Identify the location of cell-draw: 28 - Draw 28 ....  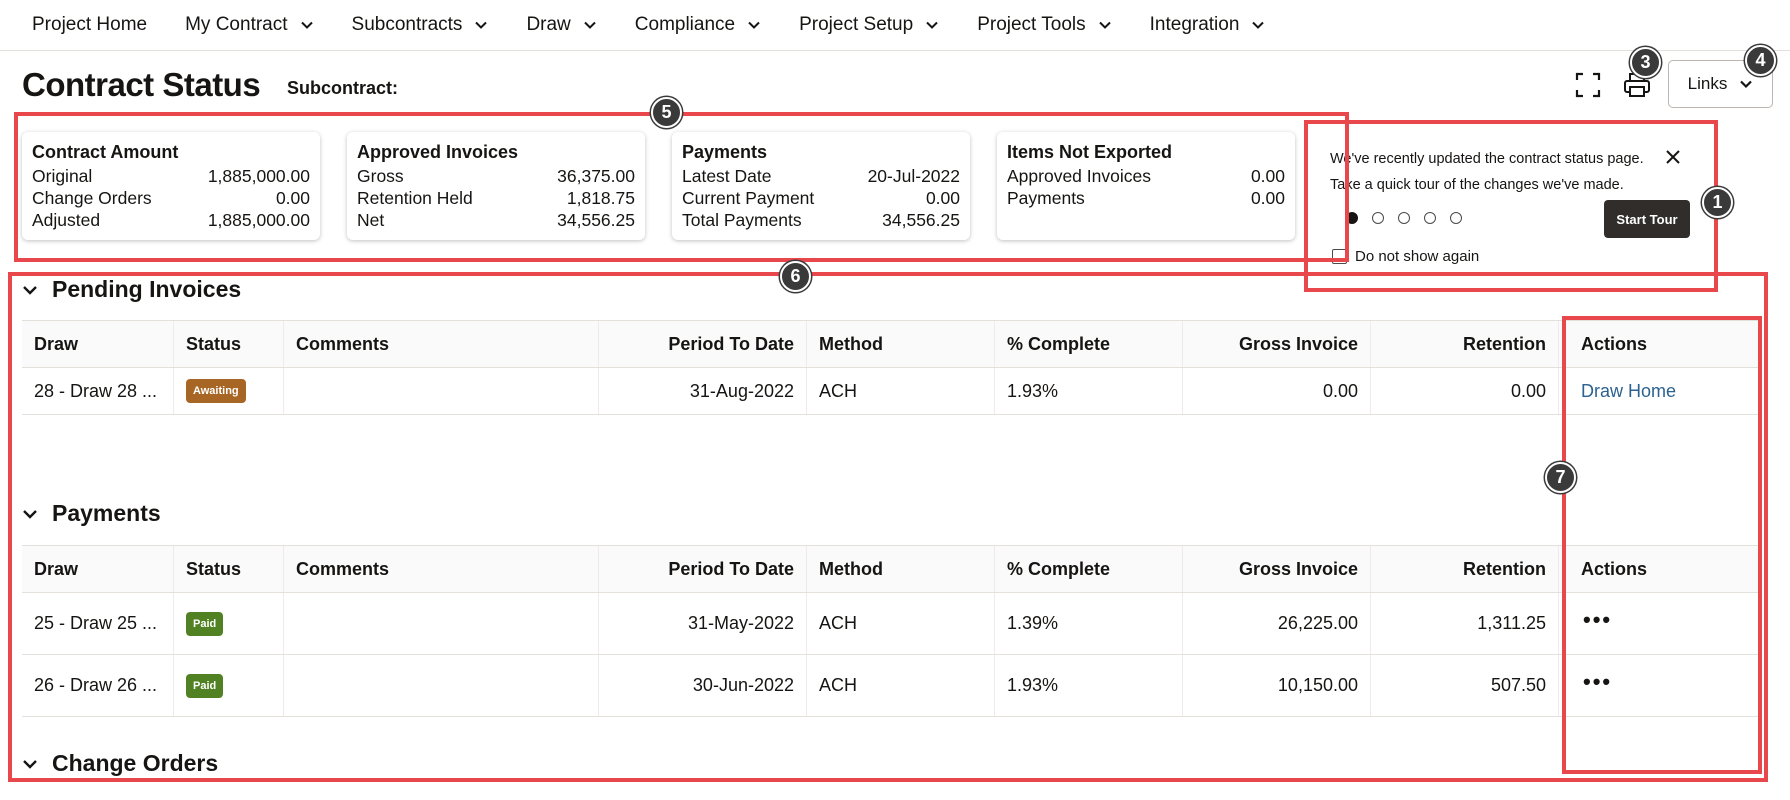
(98, 391).